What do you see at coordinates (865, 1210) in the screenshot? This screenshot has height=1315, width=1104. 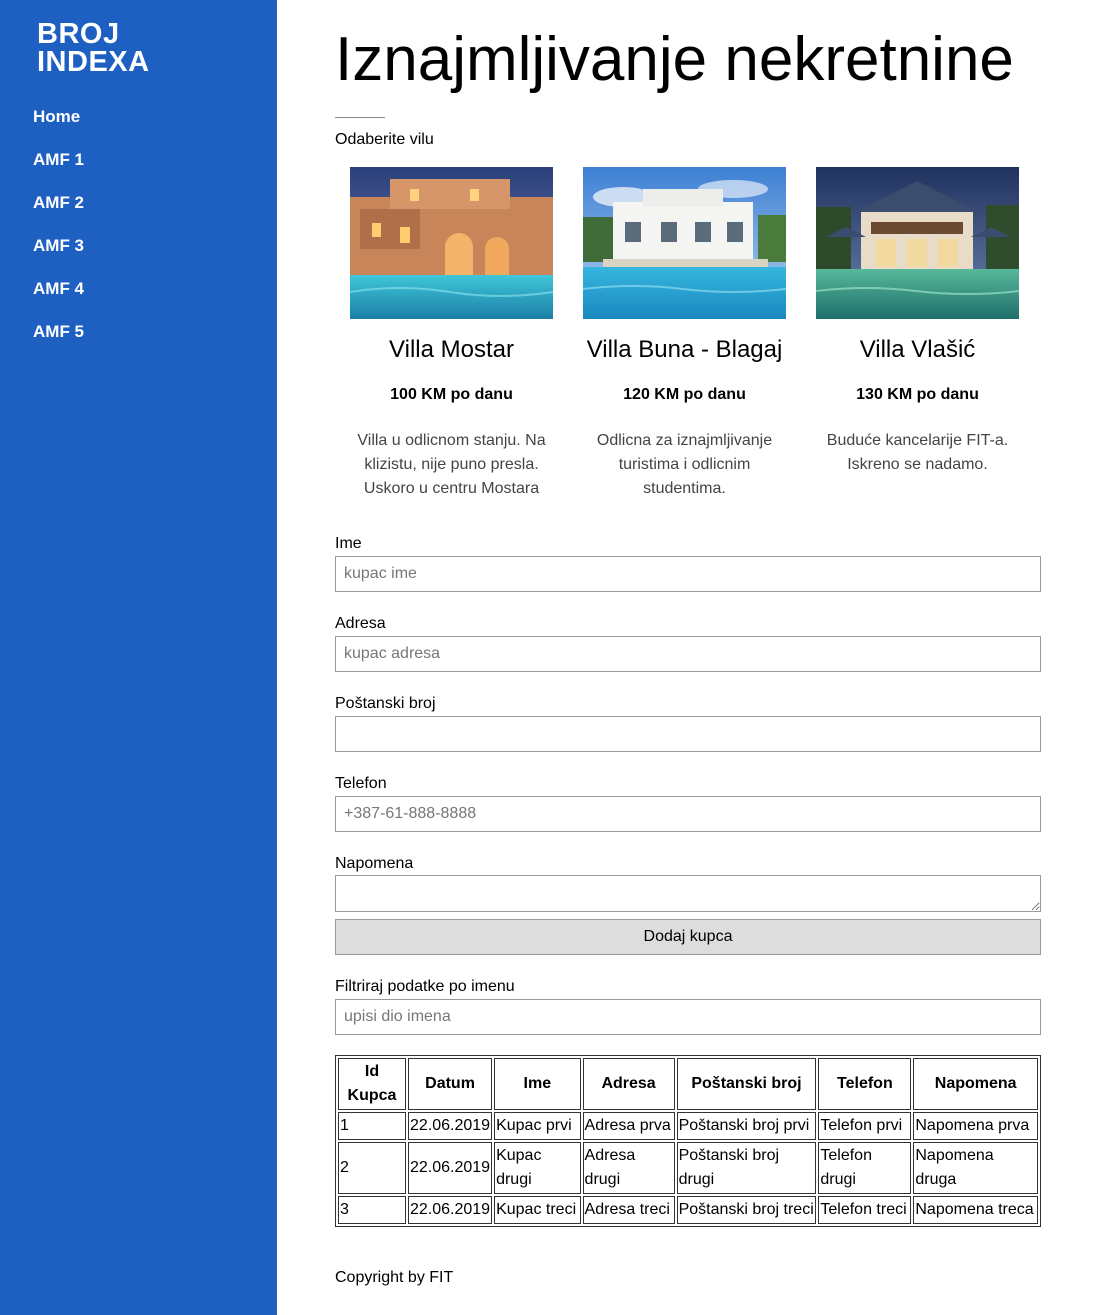 I see `cell-telefon: Telefon treci` at bounding box center [865, 1210].